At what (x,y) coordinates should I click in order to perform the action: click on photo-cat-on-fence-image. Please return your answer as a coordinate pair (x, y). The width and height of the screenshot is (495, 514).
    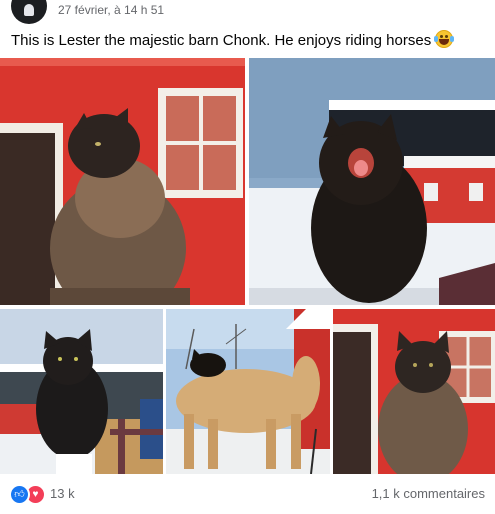
    Looking at the image, I should click on (81, 391).